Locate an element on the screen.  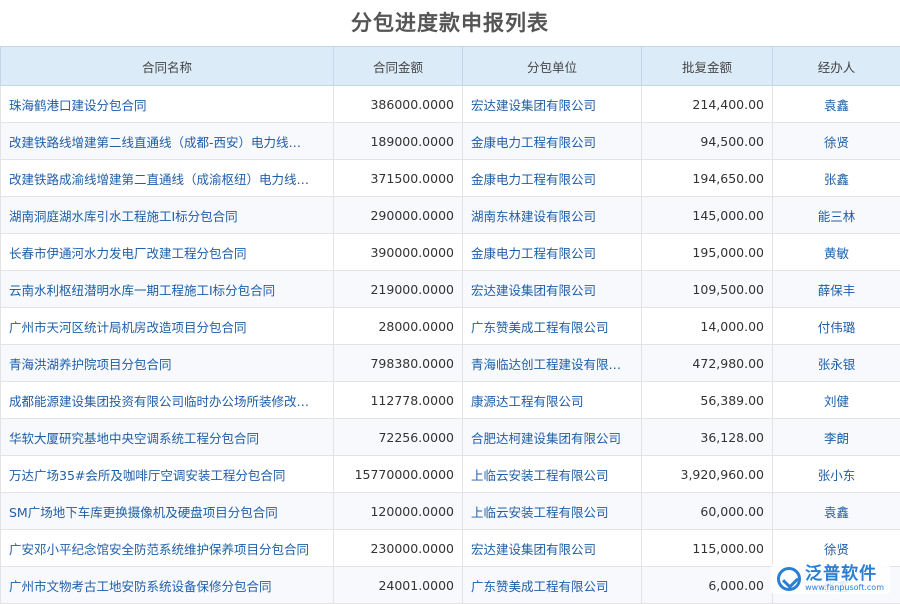
contract-name-cell: 珠海鹤港口建设分包合同 is located at coordinates (167, 104).